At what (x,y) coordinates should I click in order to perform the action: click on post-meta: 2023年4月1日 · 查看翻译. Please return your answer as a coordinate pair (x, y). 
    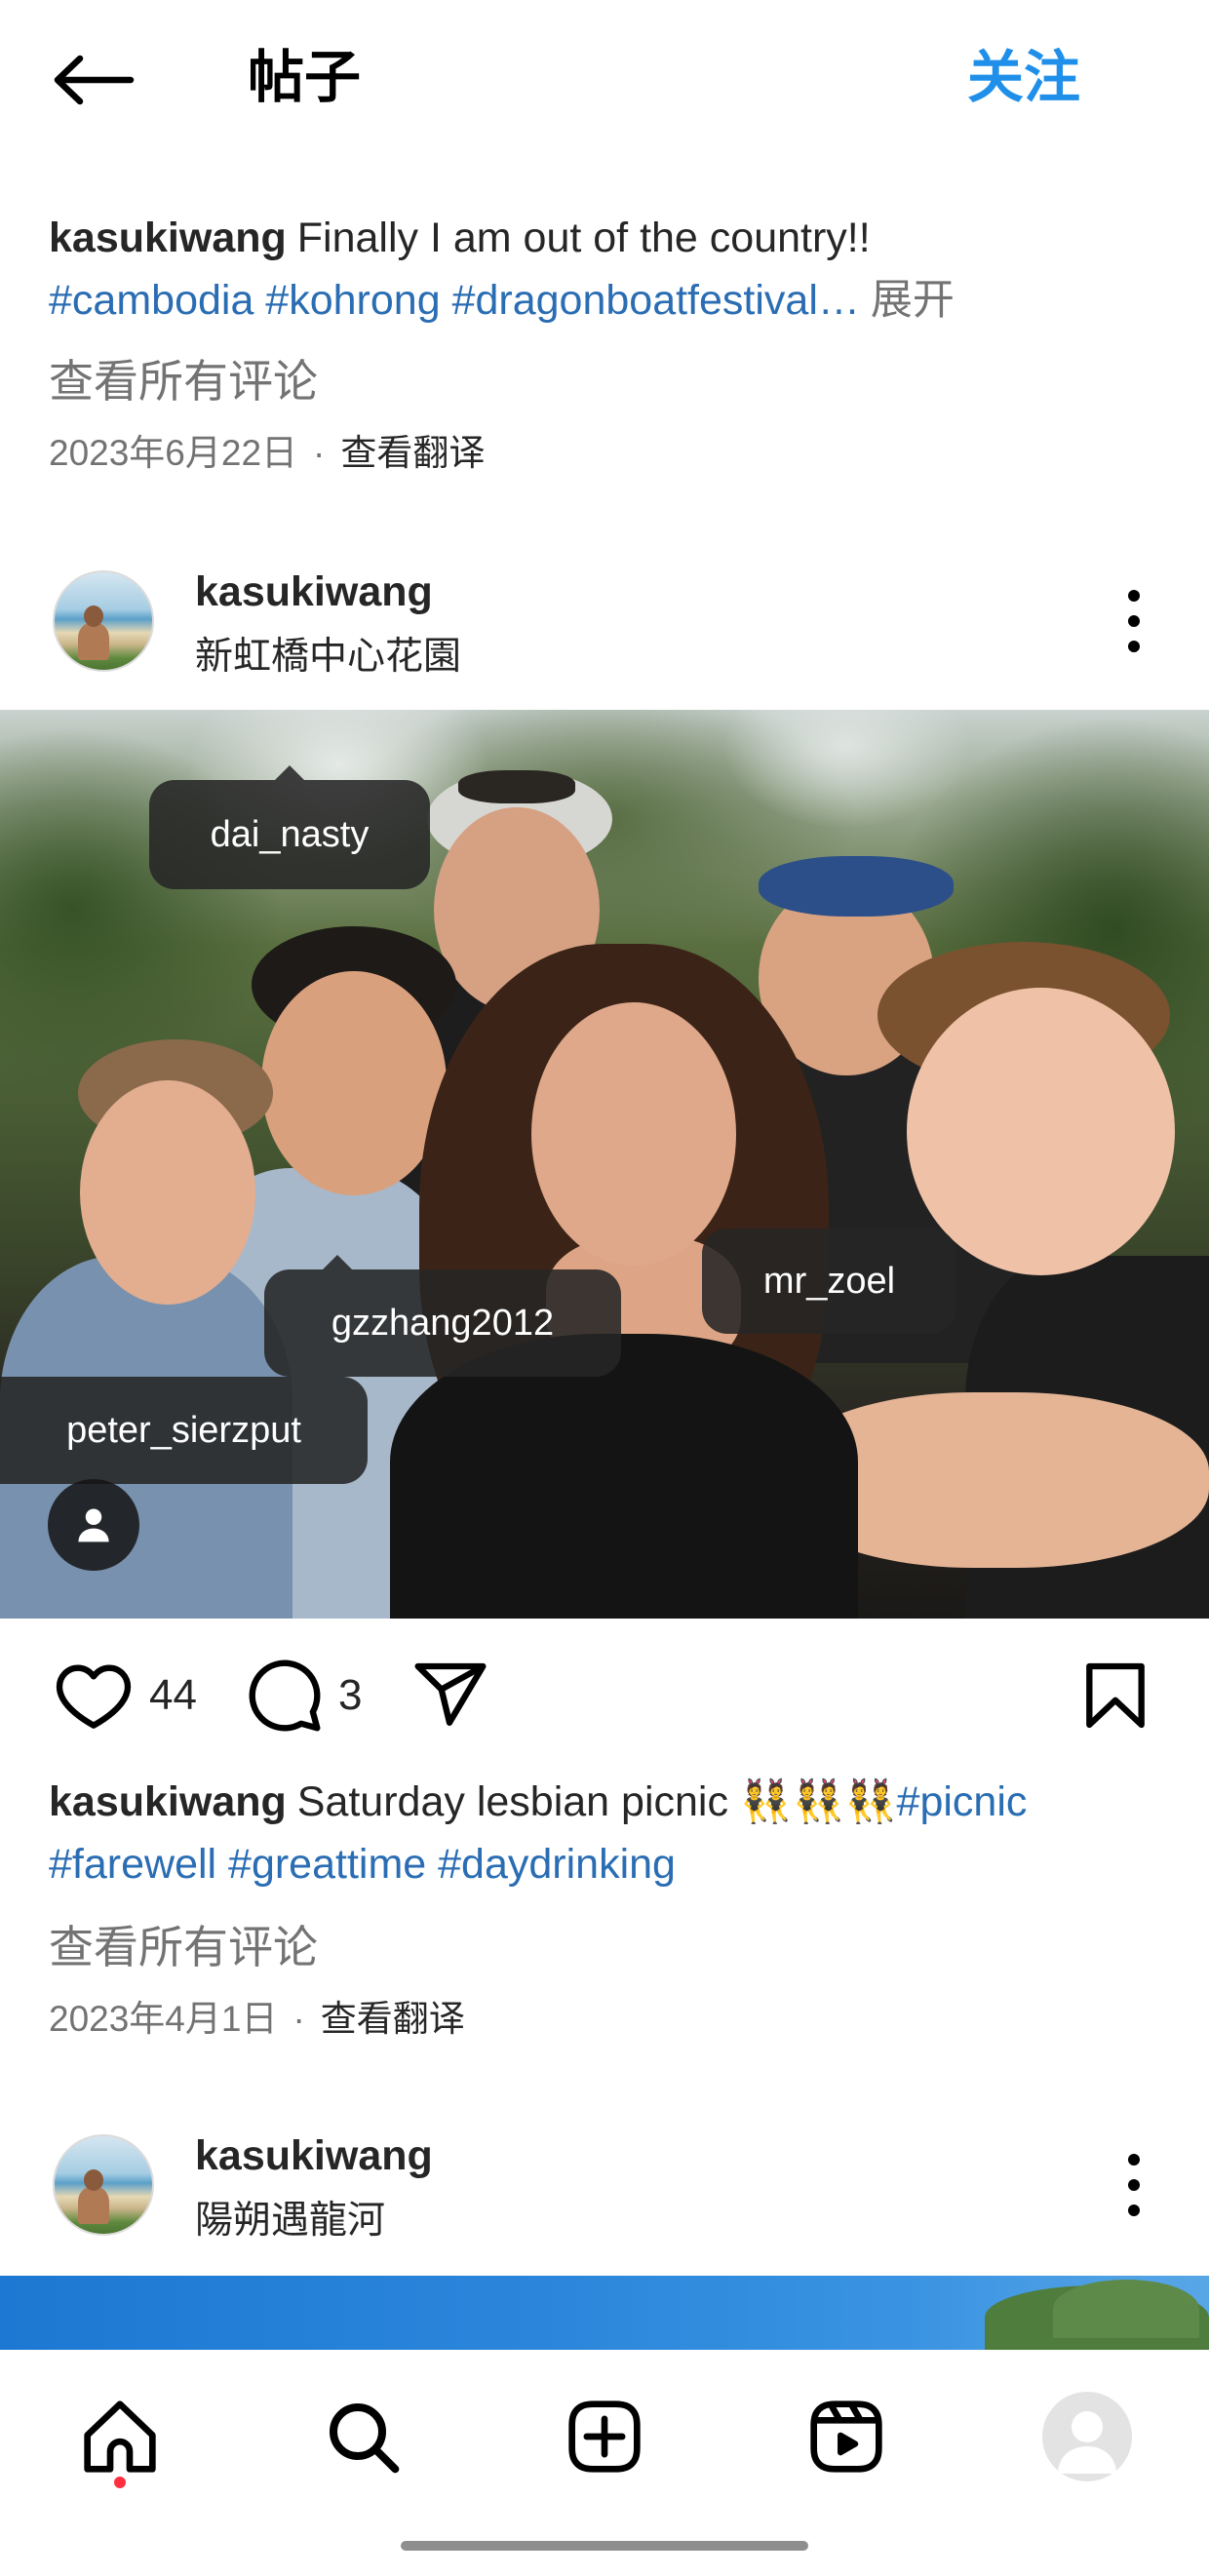
    Looking at the image, I should click on (257, 2019).